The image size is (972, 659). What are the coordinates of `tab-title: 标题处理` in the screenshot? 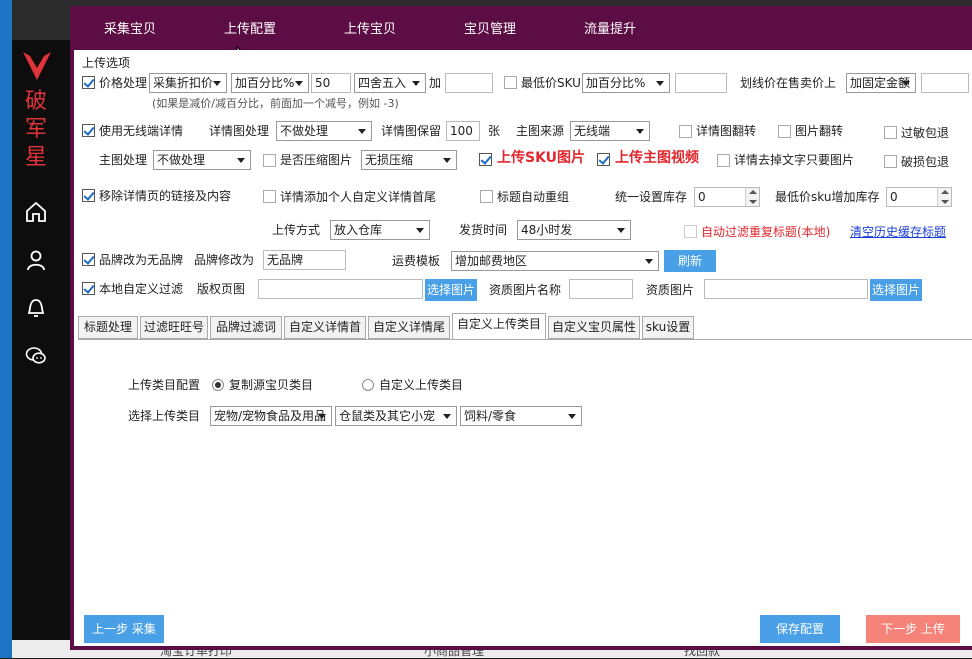 It's located at (108, 327).